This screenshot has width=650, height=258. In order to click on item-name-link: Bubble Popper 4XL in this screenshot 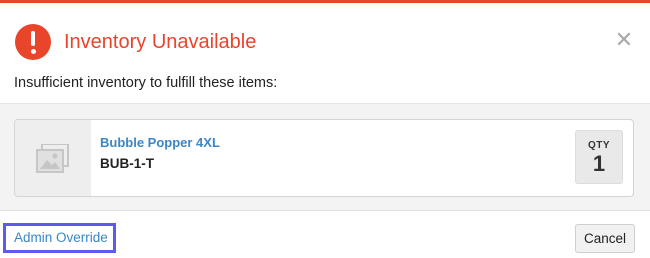, I will do `click(160, 143)`.